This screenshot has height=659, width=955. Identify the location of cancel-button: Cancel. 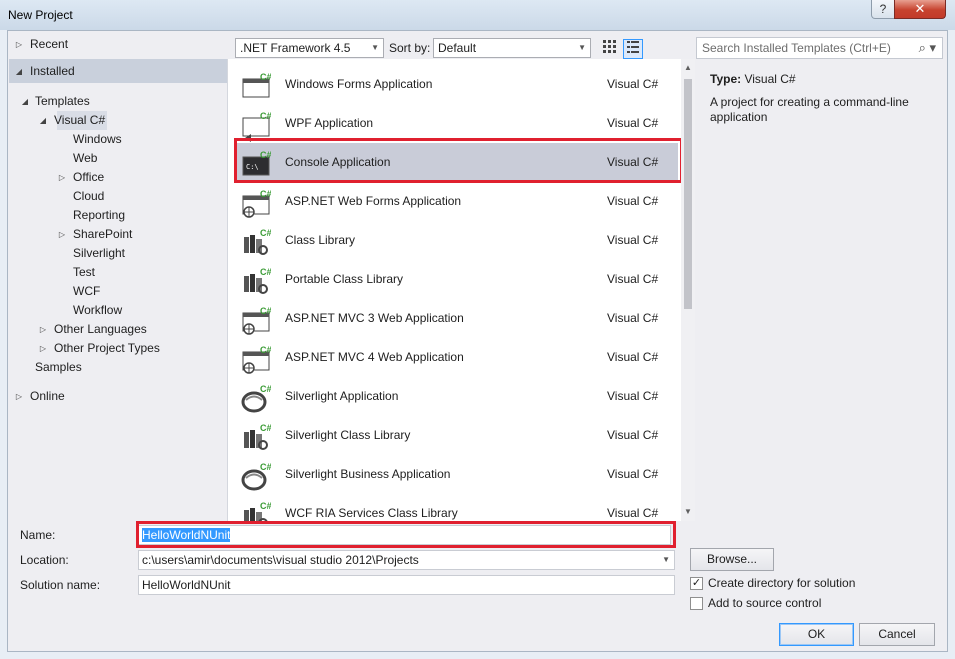
(897, 634).